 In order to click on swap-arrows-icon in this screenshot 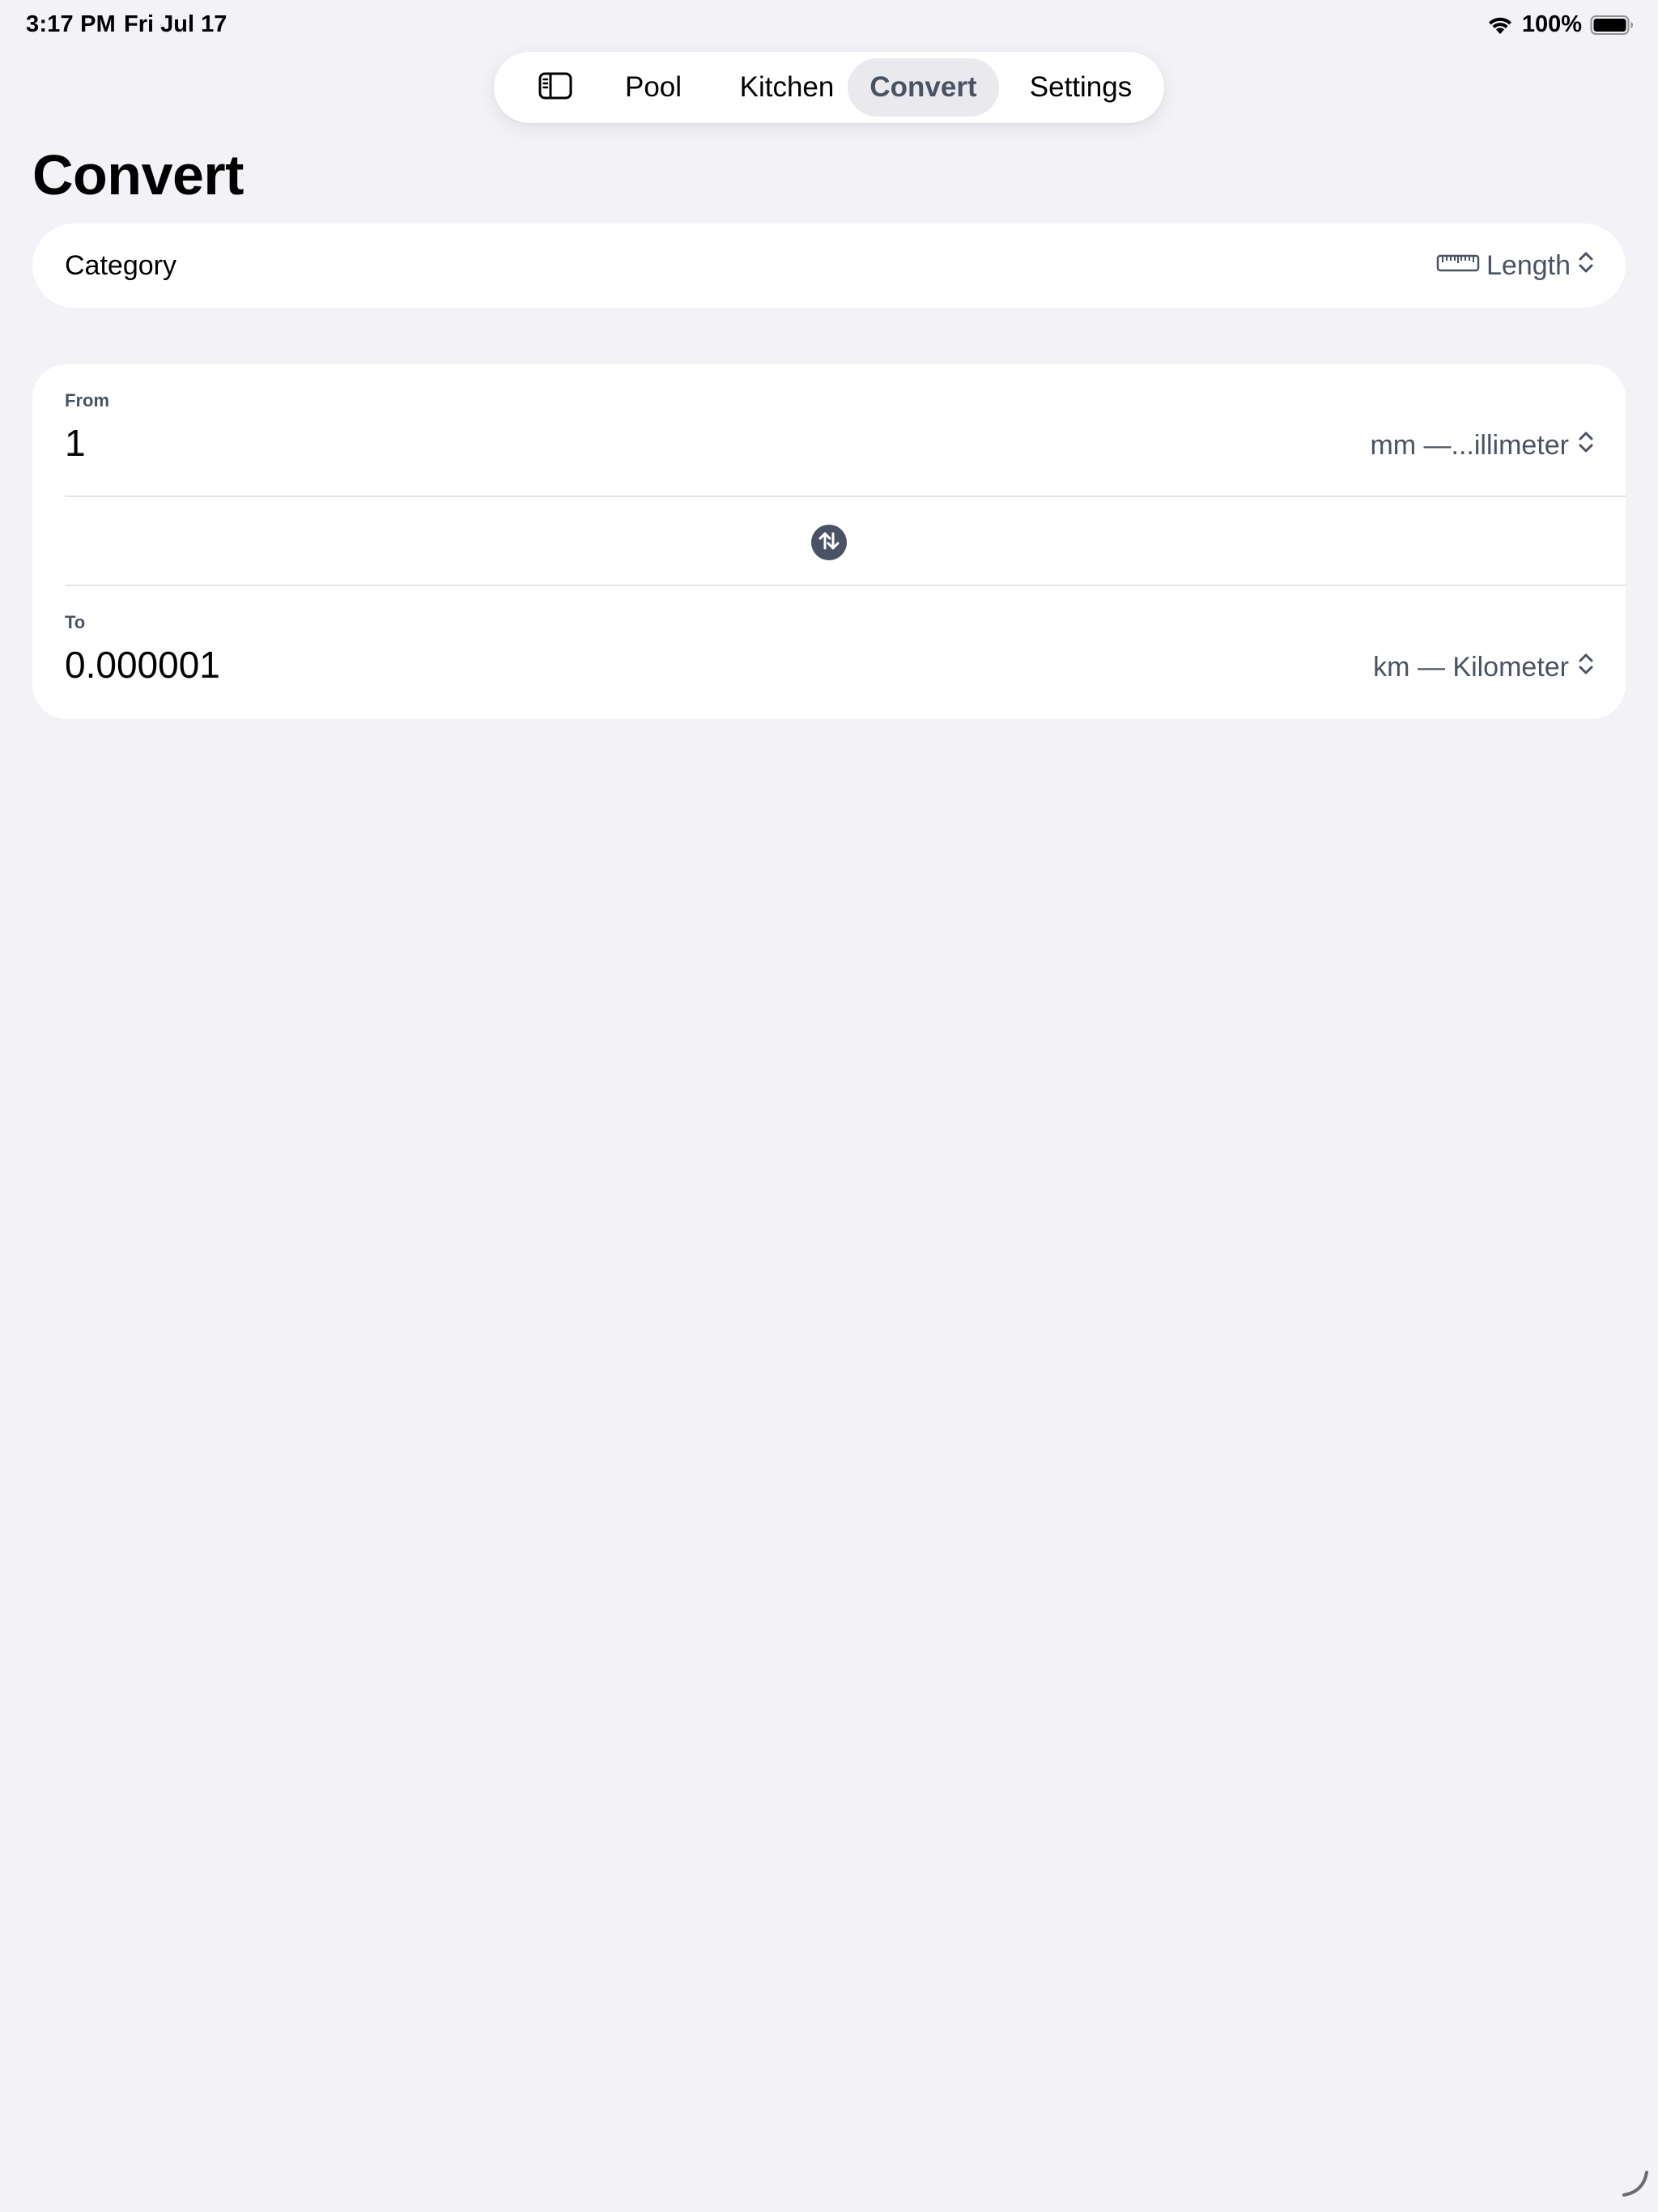, I will do `click(829, 543)`.